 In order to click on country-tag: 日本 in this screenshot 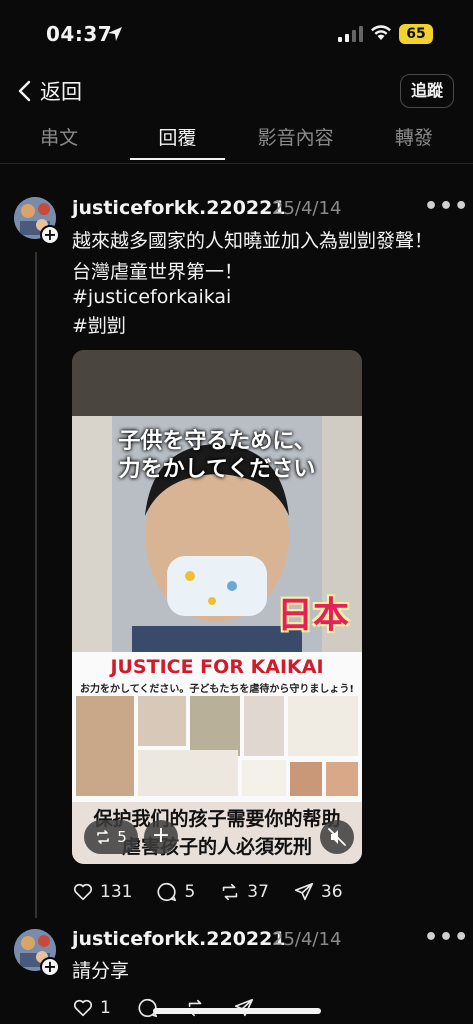, I will do `click(313, 615)`.